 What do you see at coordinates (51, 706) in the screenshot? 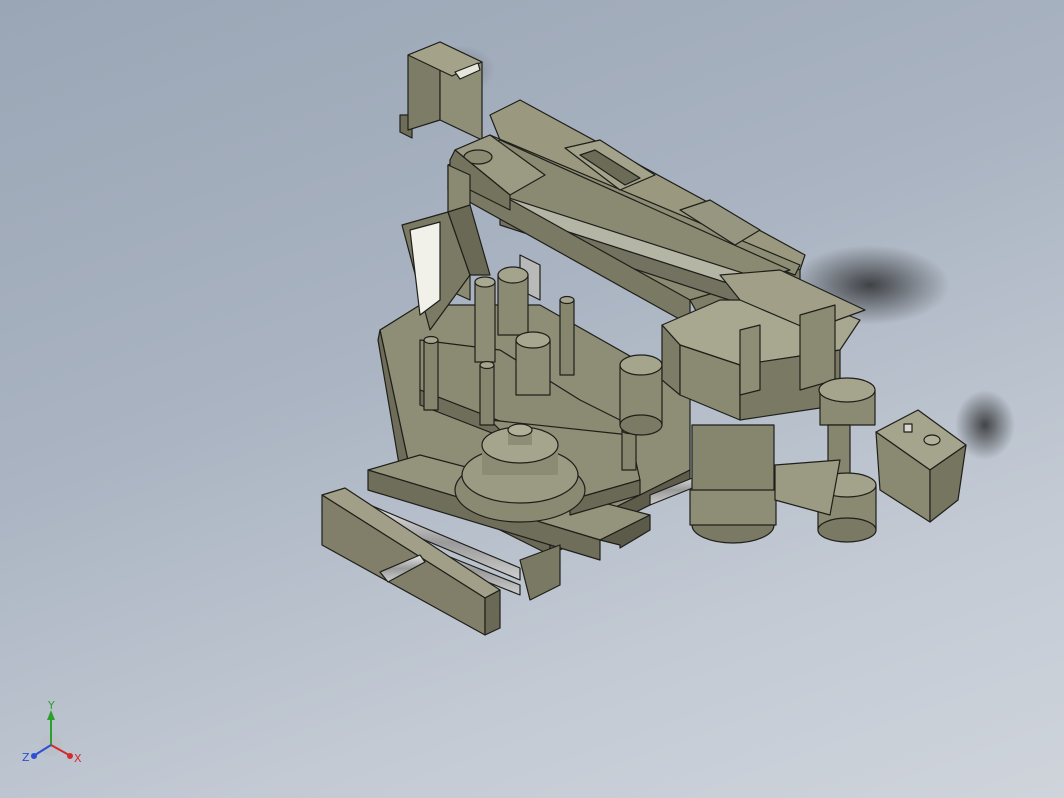
I see `y-axis-label: Y` at bounding box center [51, 706].